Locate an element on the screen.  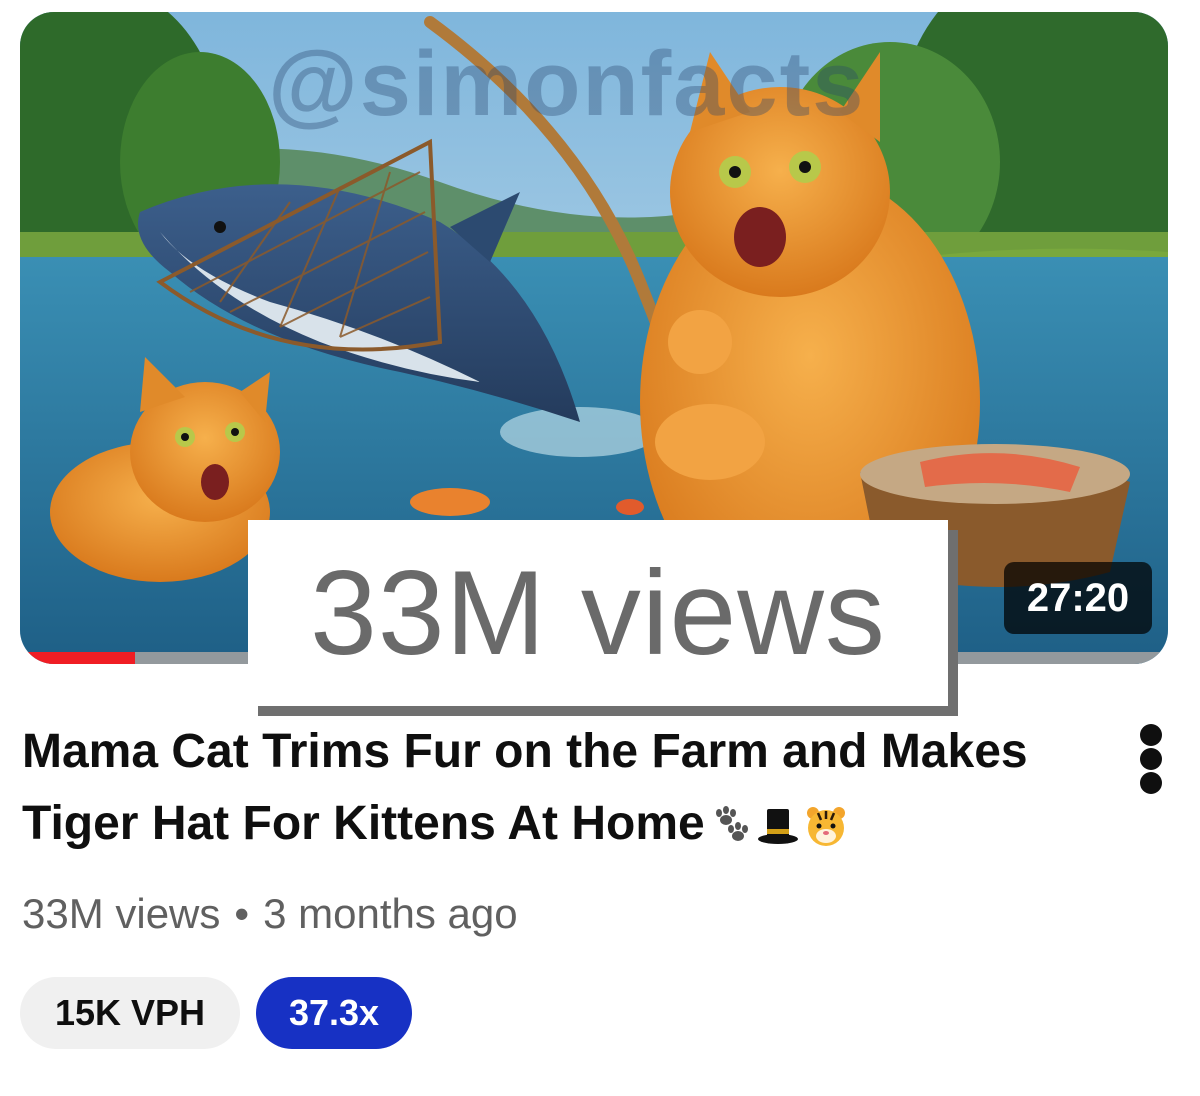
vph-badge: 15K VPH is located at coordinates (130, 1013).